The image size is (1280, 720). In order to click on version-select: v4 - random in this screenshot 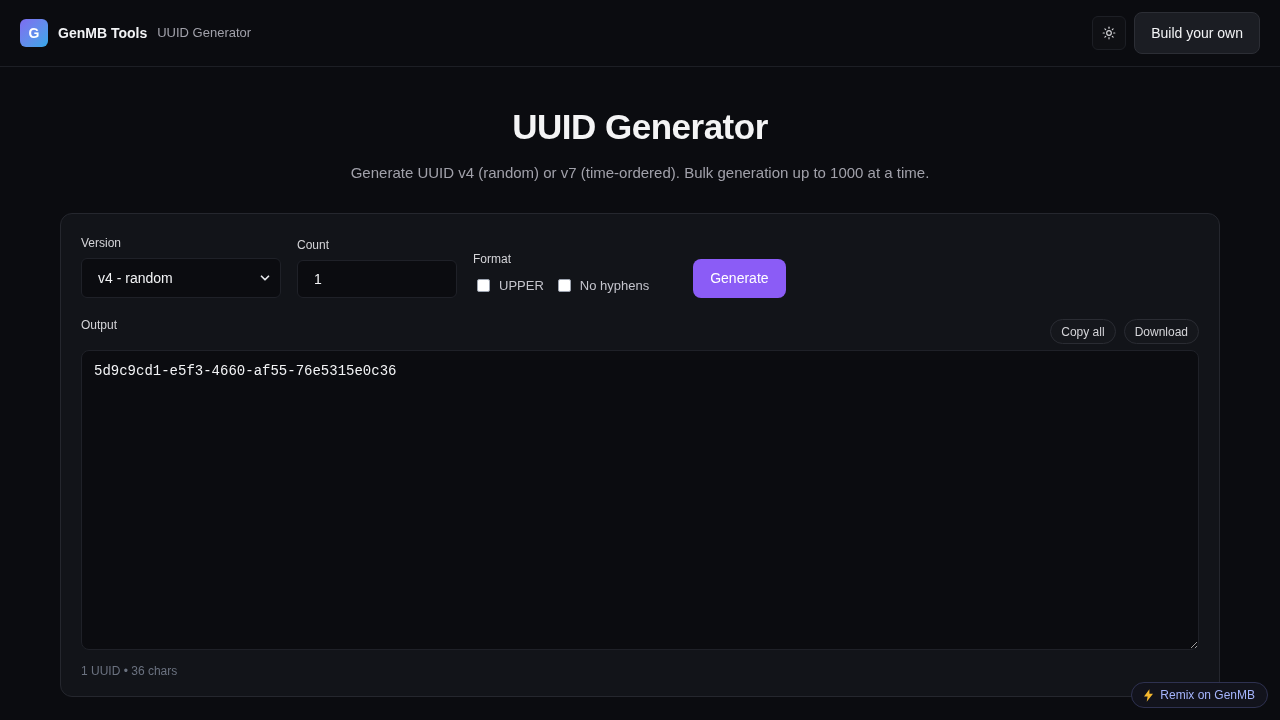, I will do `click(181, 278)`.